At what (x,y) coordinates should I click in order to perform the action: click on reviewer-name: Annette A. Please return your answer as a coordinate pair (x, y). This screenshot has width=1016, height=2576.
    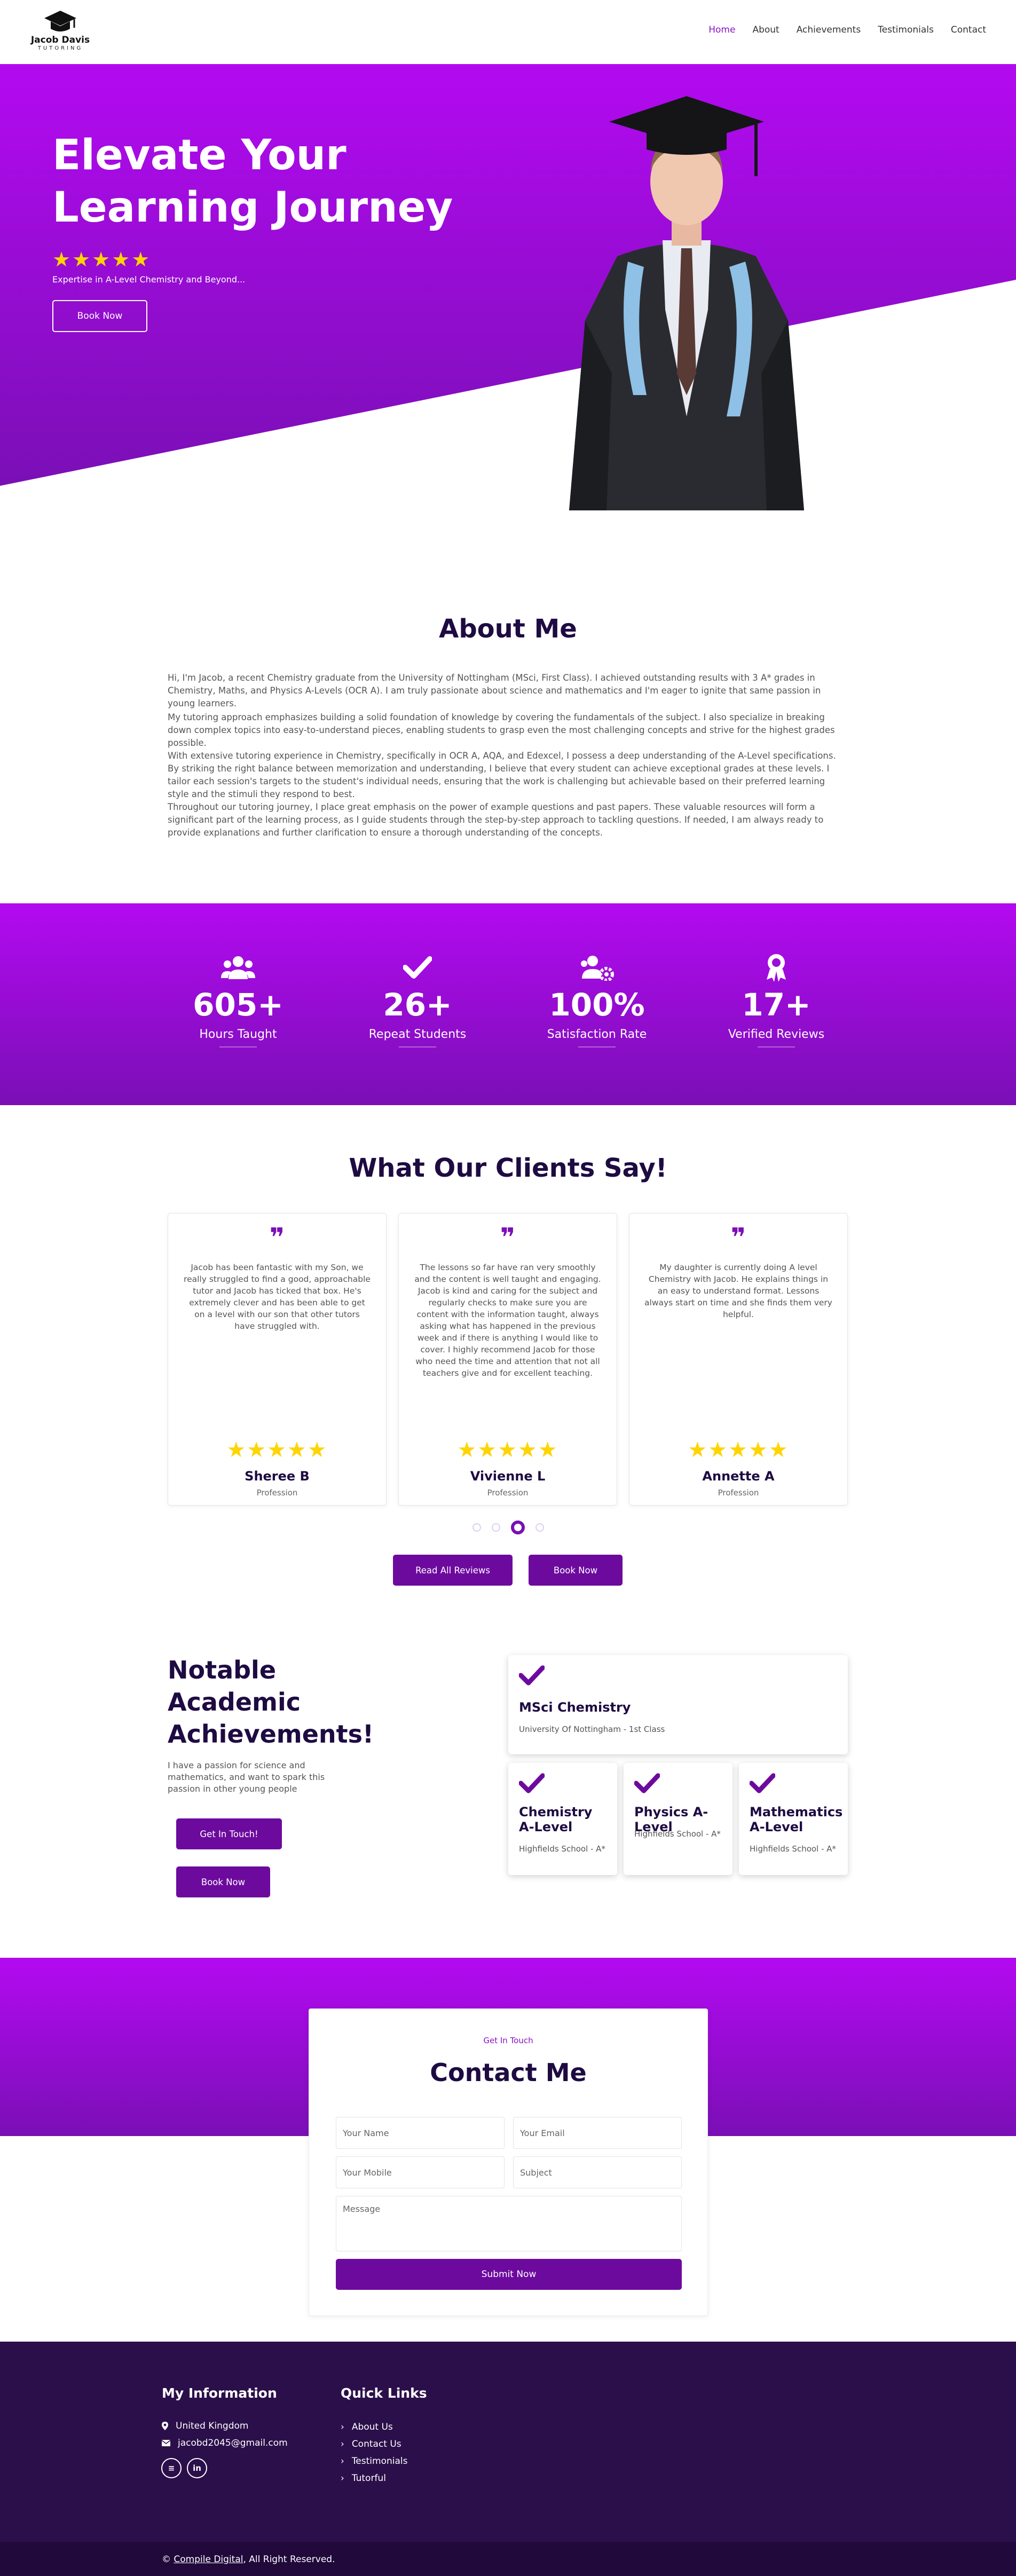
    Looking at the image, I should click on (738, 1476).